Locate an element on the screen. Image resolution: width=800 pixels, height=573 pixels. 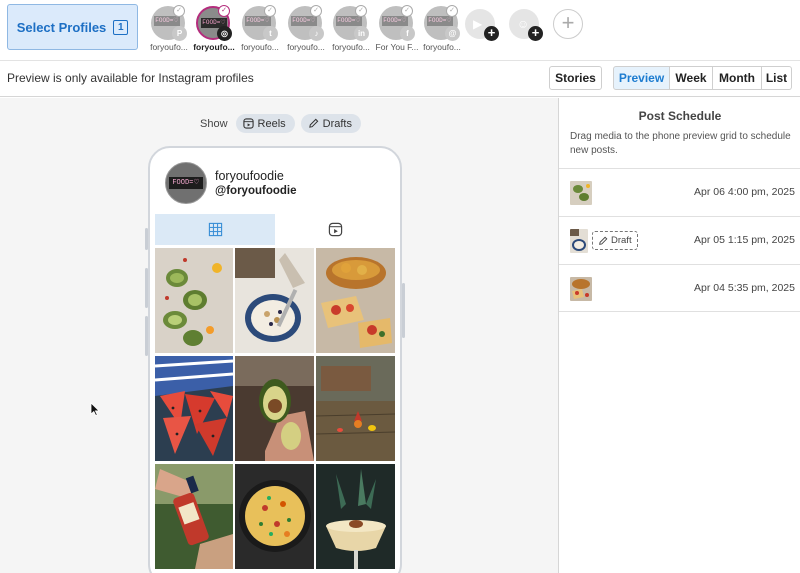
tab-grid is located at coordinates (215, 229).